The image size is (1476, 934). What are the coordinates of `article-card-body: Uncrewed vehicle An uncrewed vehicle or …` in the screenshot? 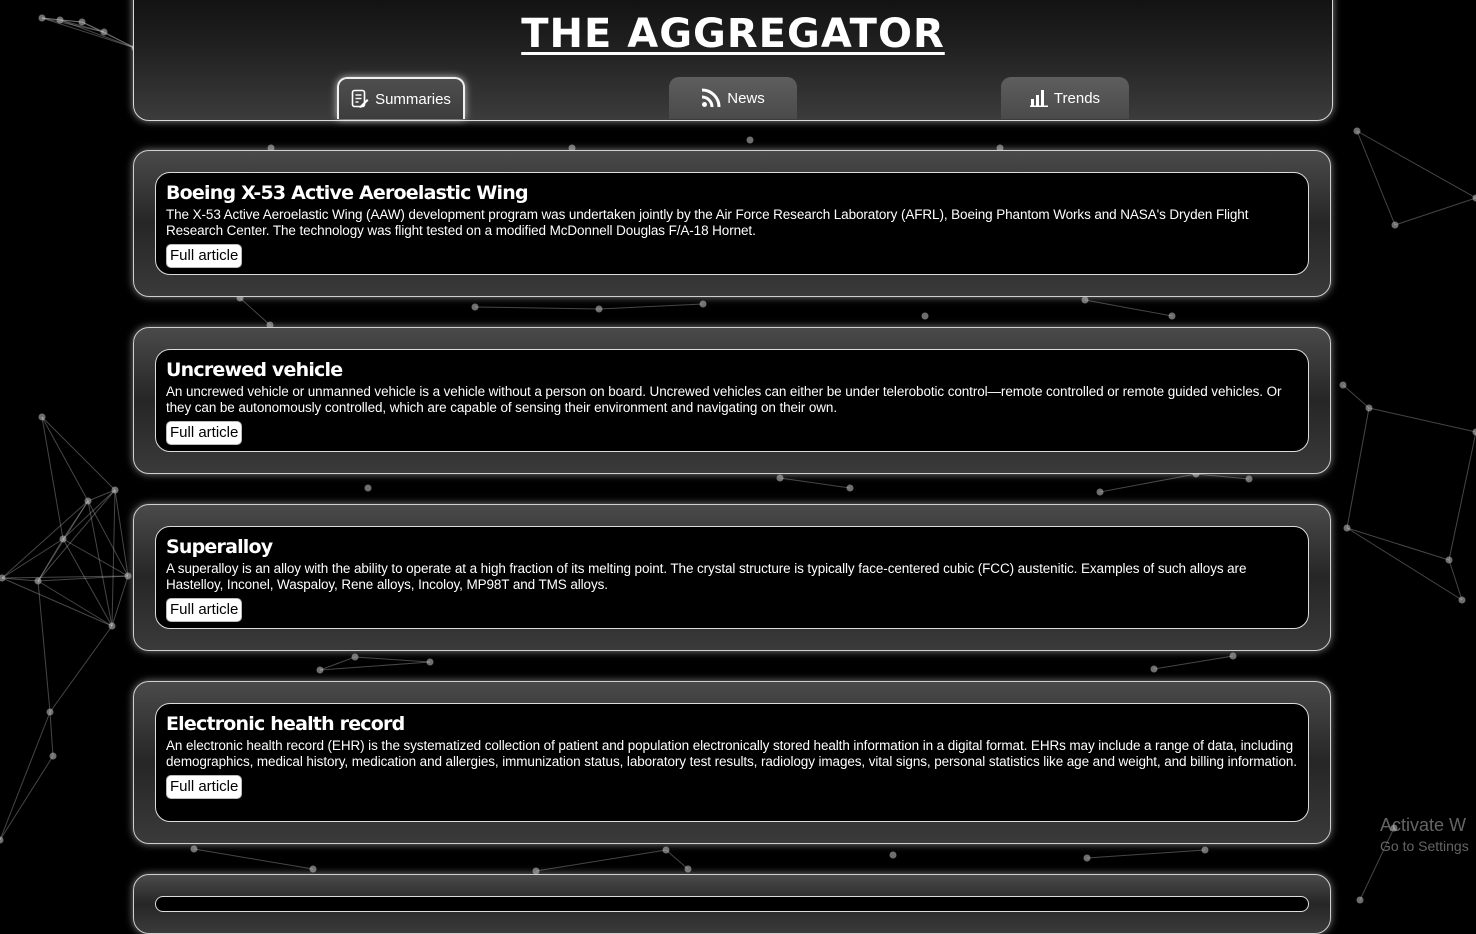 It's located at (732, 400).